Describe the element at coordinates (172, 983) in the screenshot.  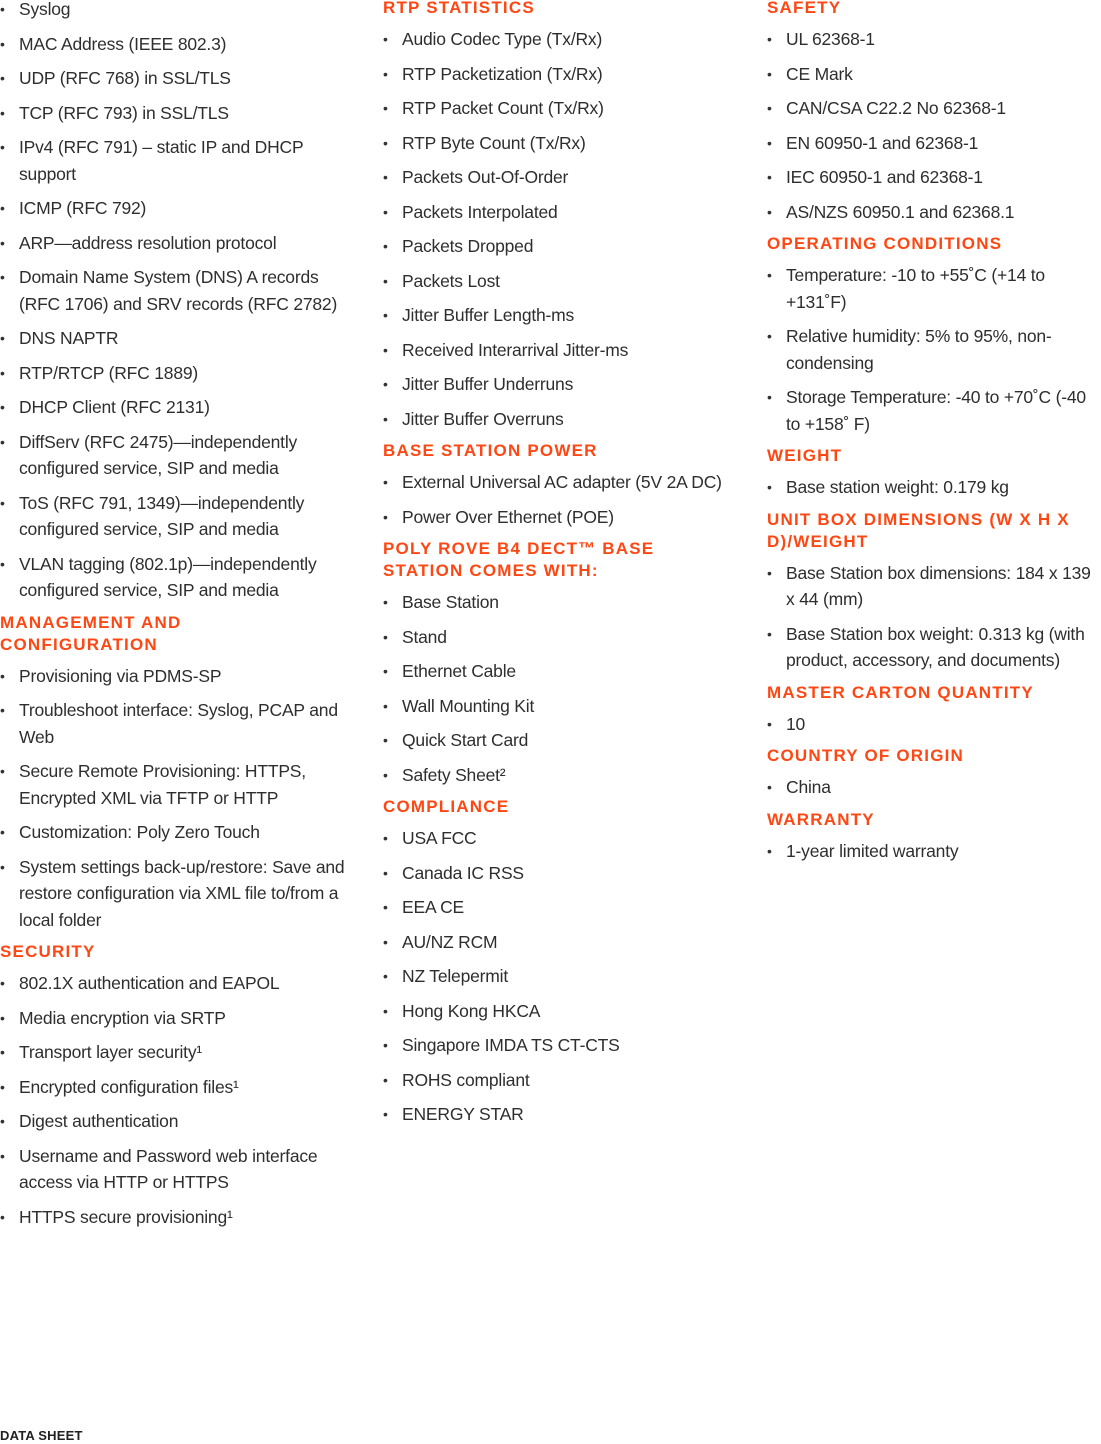
I see `list-item: 802.1X authentication and EAPOL` at that location.